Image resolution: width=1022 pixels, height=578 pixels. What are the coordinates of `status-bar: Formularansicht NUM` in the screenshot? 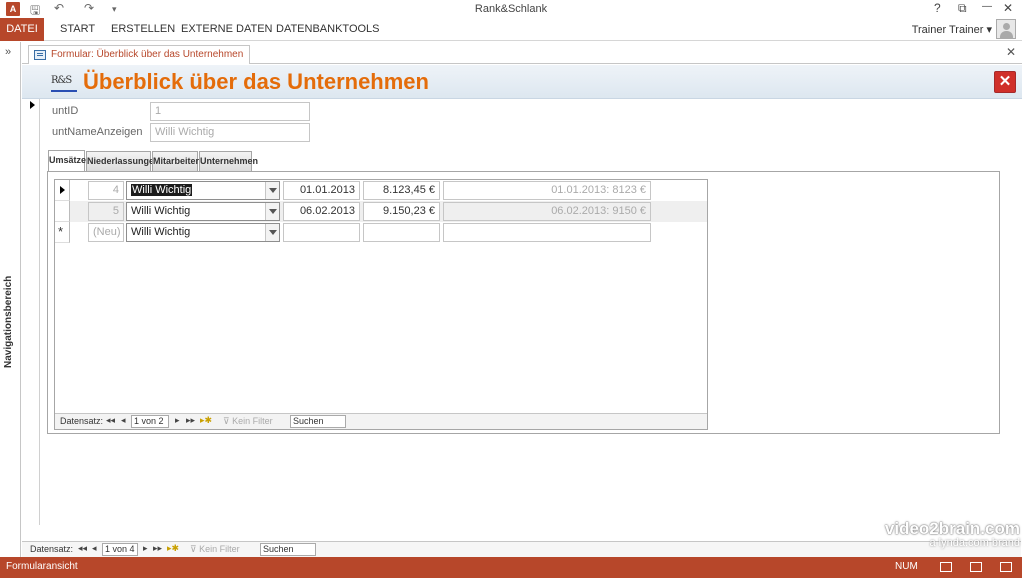 It's located at (511, 567).